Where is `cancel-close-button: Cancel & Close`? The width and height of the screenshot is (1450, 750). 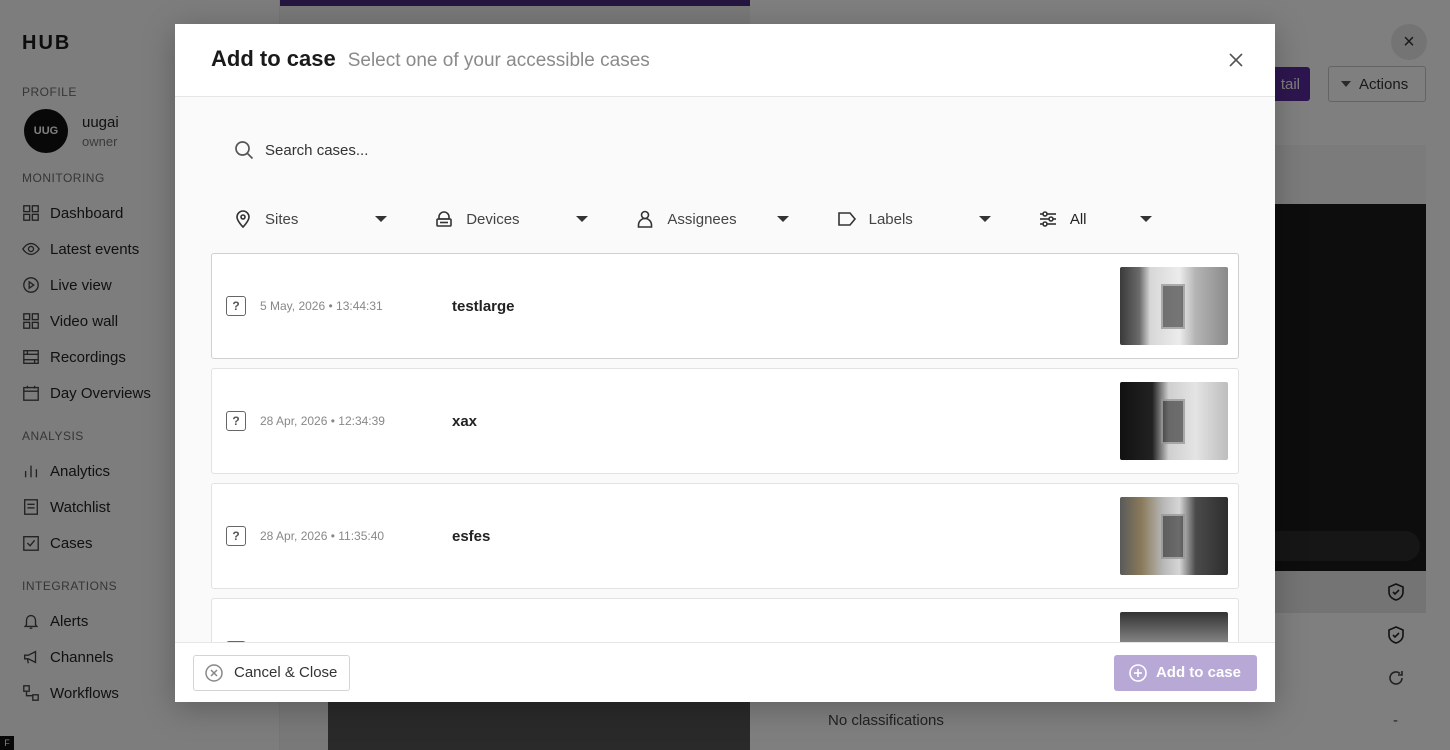 cancel-close-button: Cancel & Close is located at coordinates (272, 672).